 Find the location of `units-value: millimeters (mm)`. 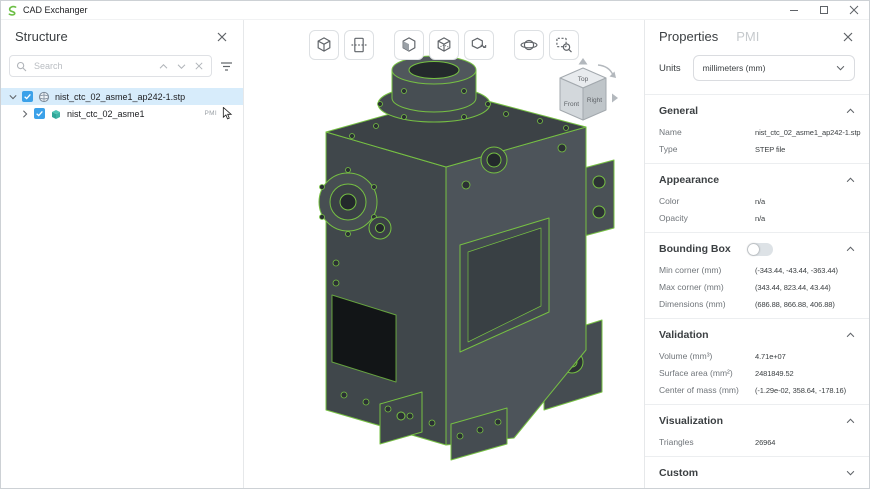

units-value: millimeters (mm) is located at coordinates (734, 68).